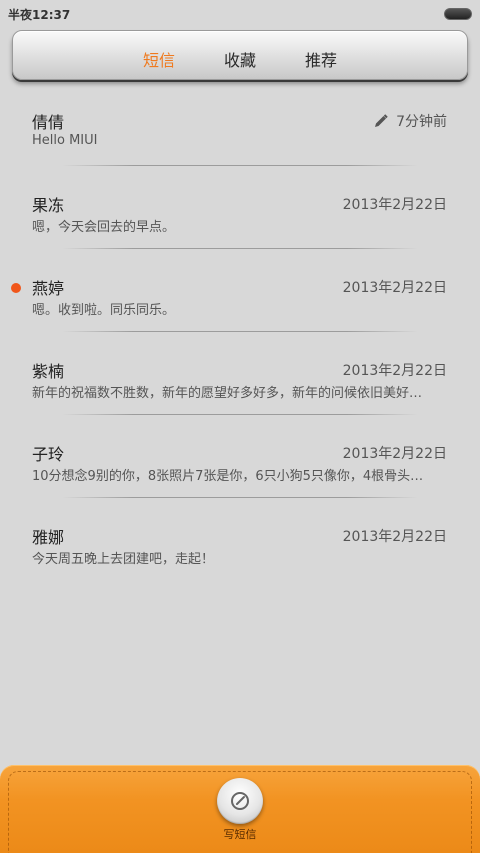 The width and height of the screenshot is (480, 853). What do you see at coordinates (48, 122) in the screenshot?
I see `contact-name: 倩倩` at bounding box center [48, 122].